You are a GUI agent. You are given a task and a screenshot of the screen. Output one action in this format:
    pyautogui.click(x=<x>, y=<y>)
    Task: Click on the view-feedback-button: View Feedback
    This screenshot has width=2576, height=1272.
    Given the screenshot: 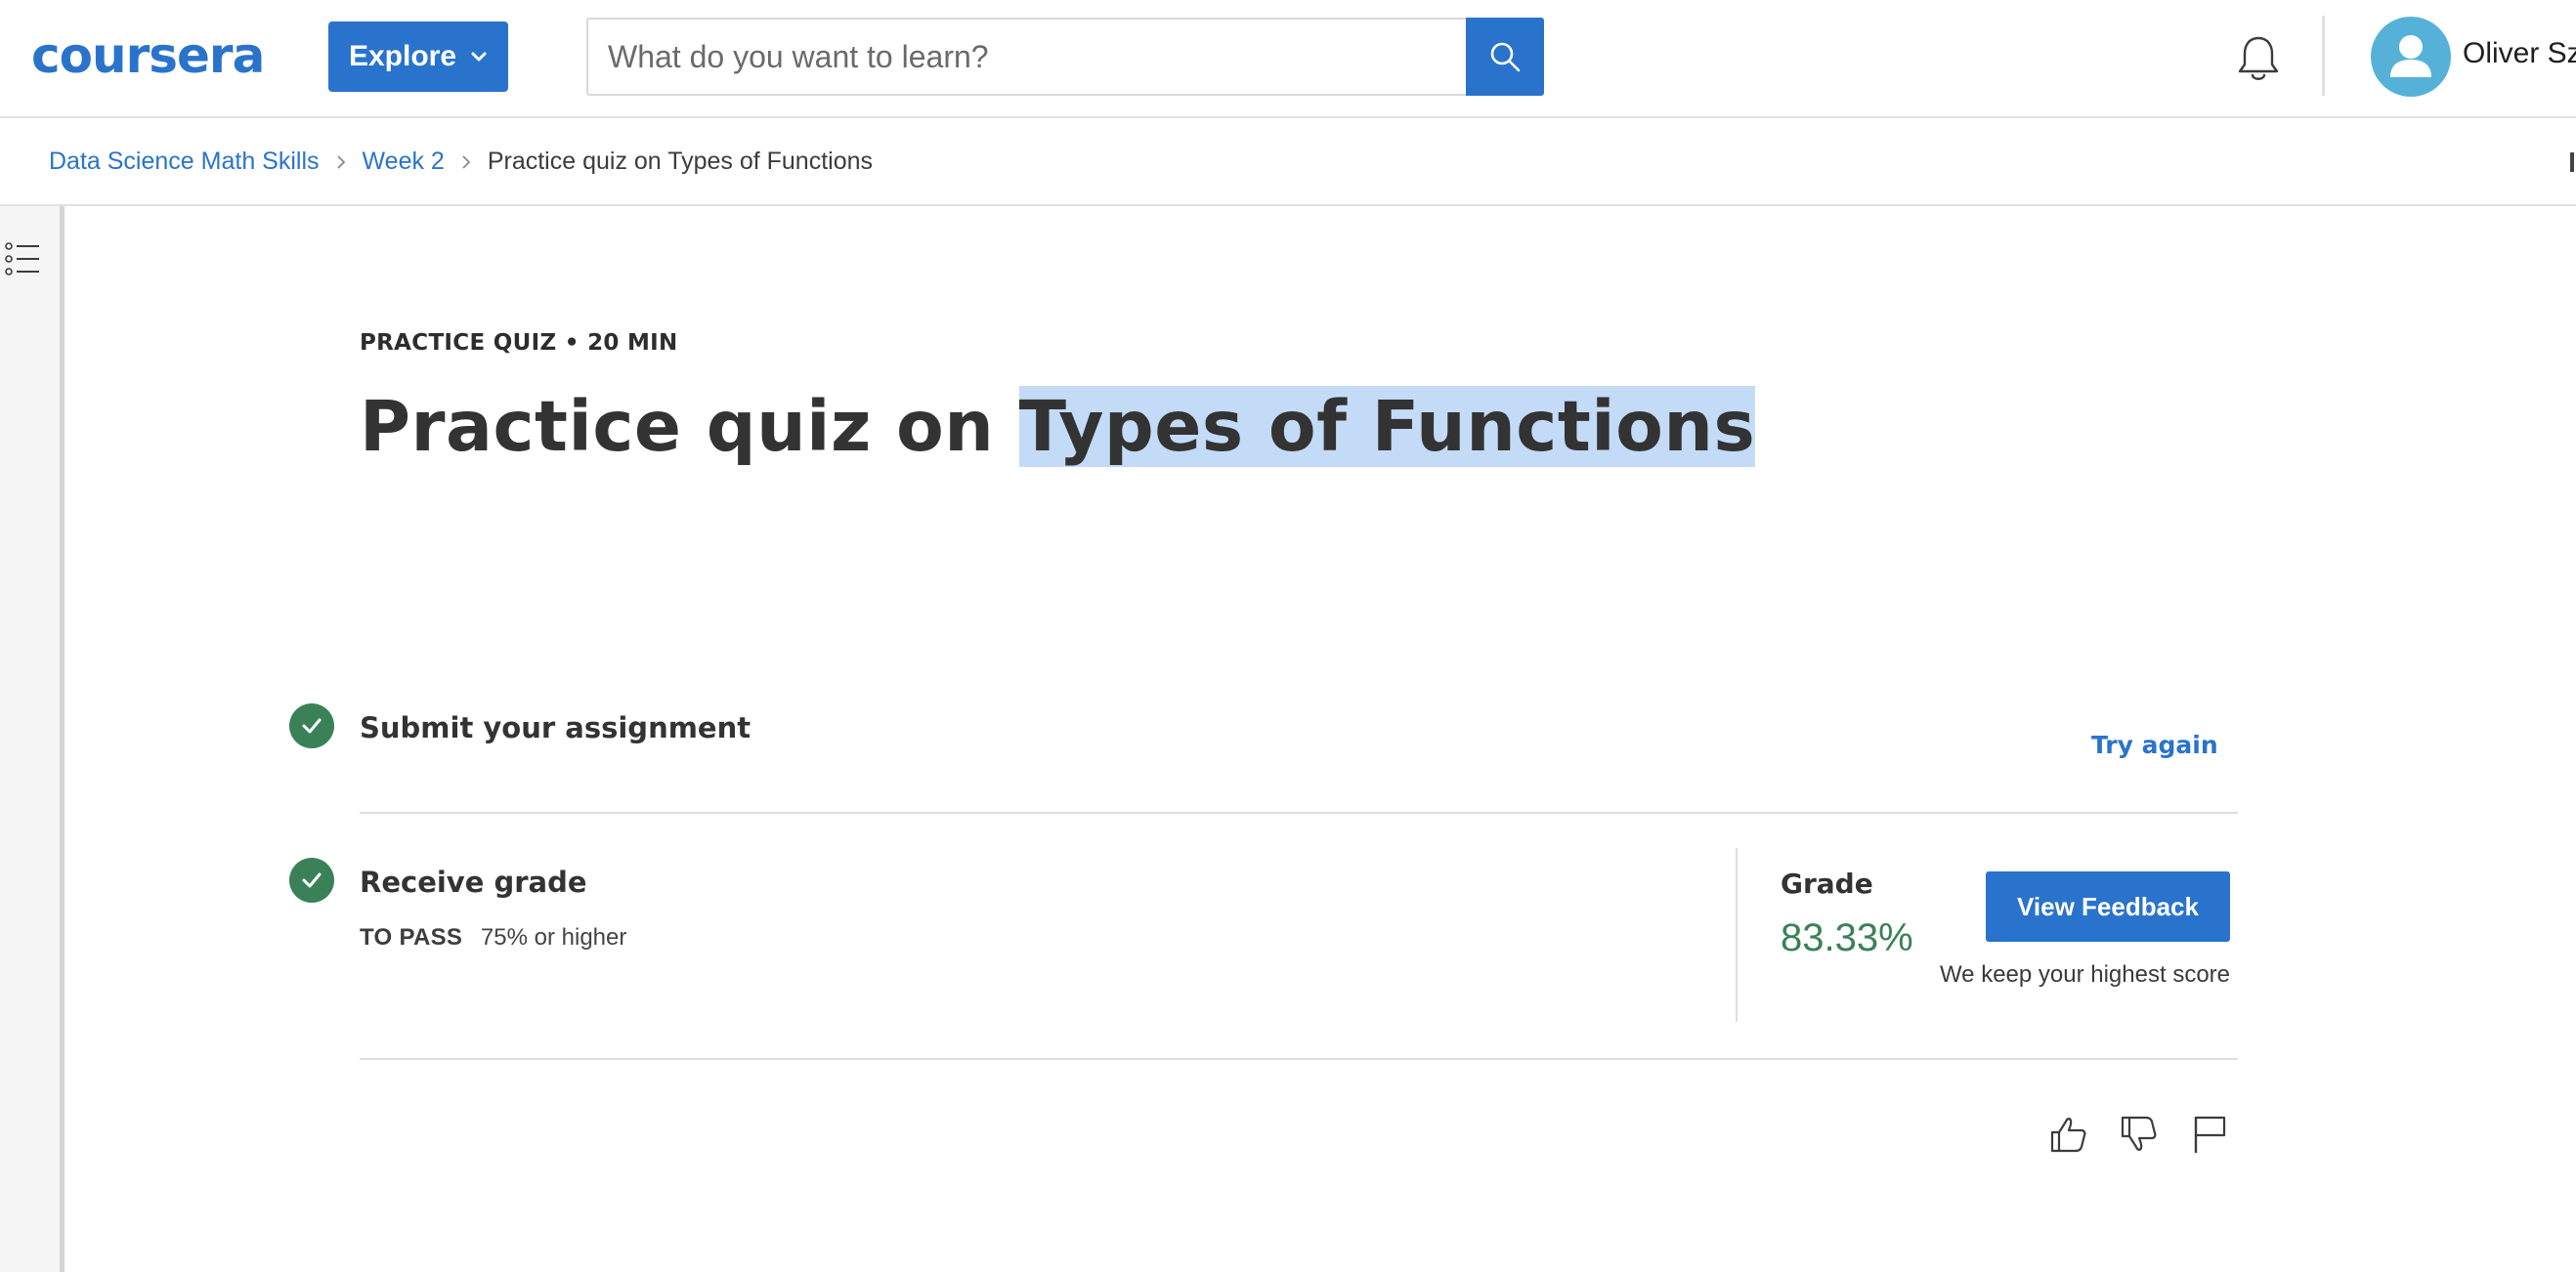 What is the action you would take?
    pyautogui.click(x=2108, y=906)
    